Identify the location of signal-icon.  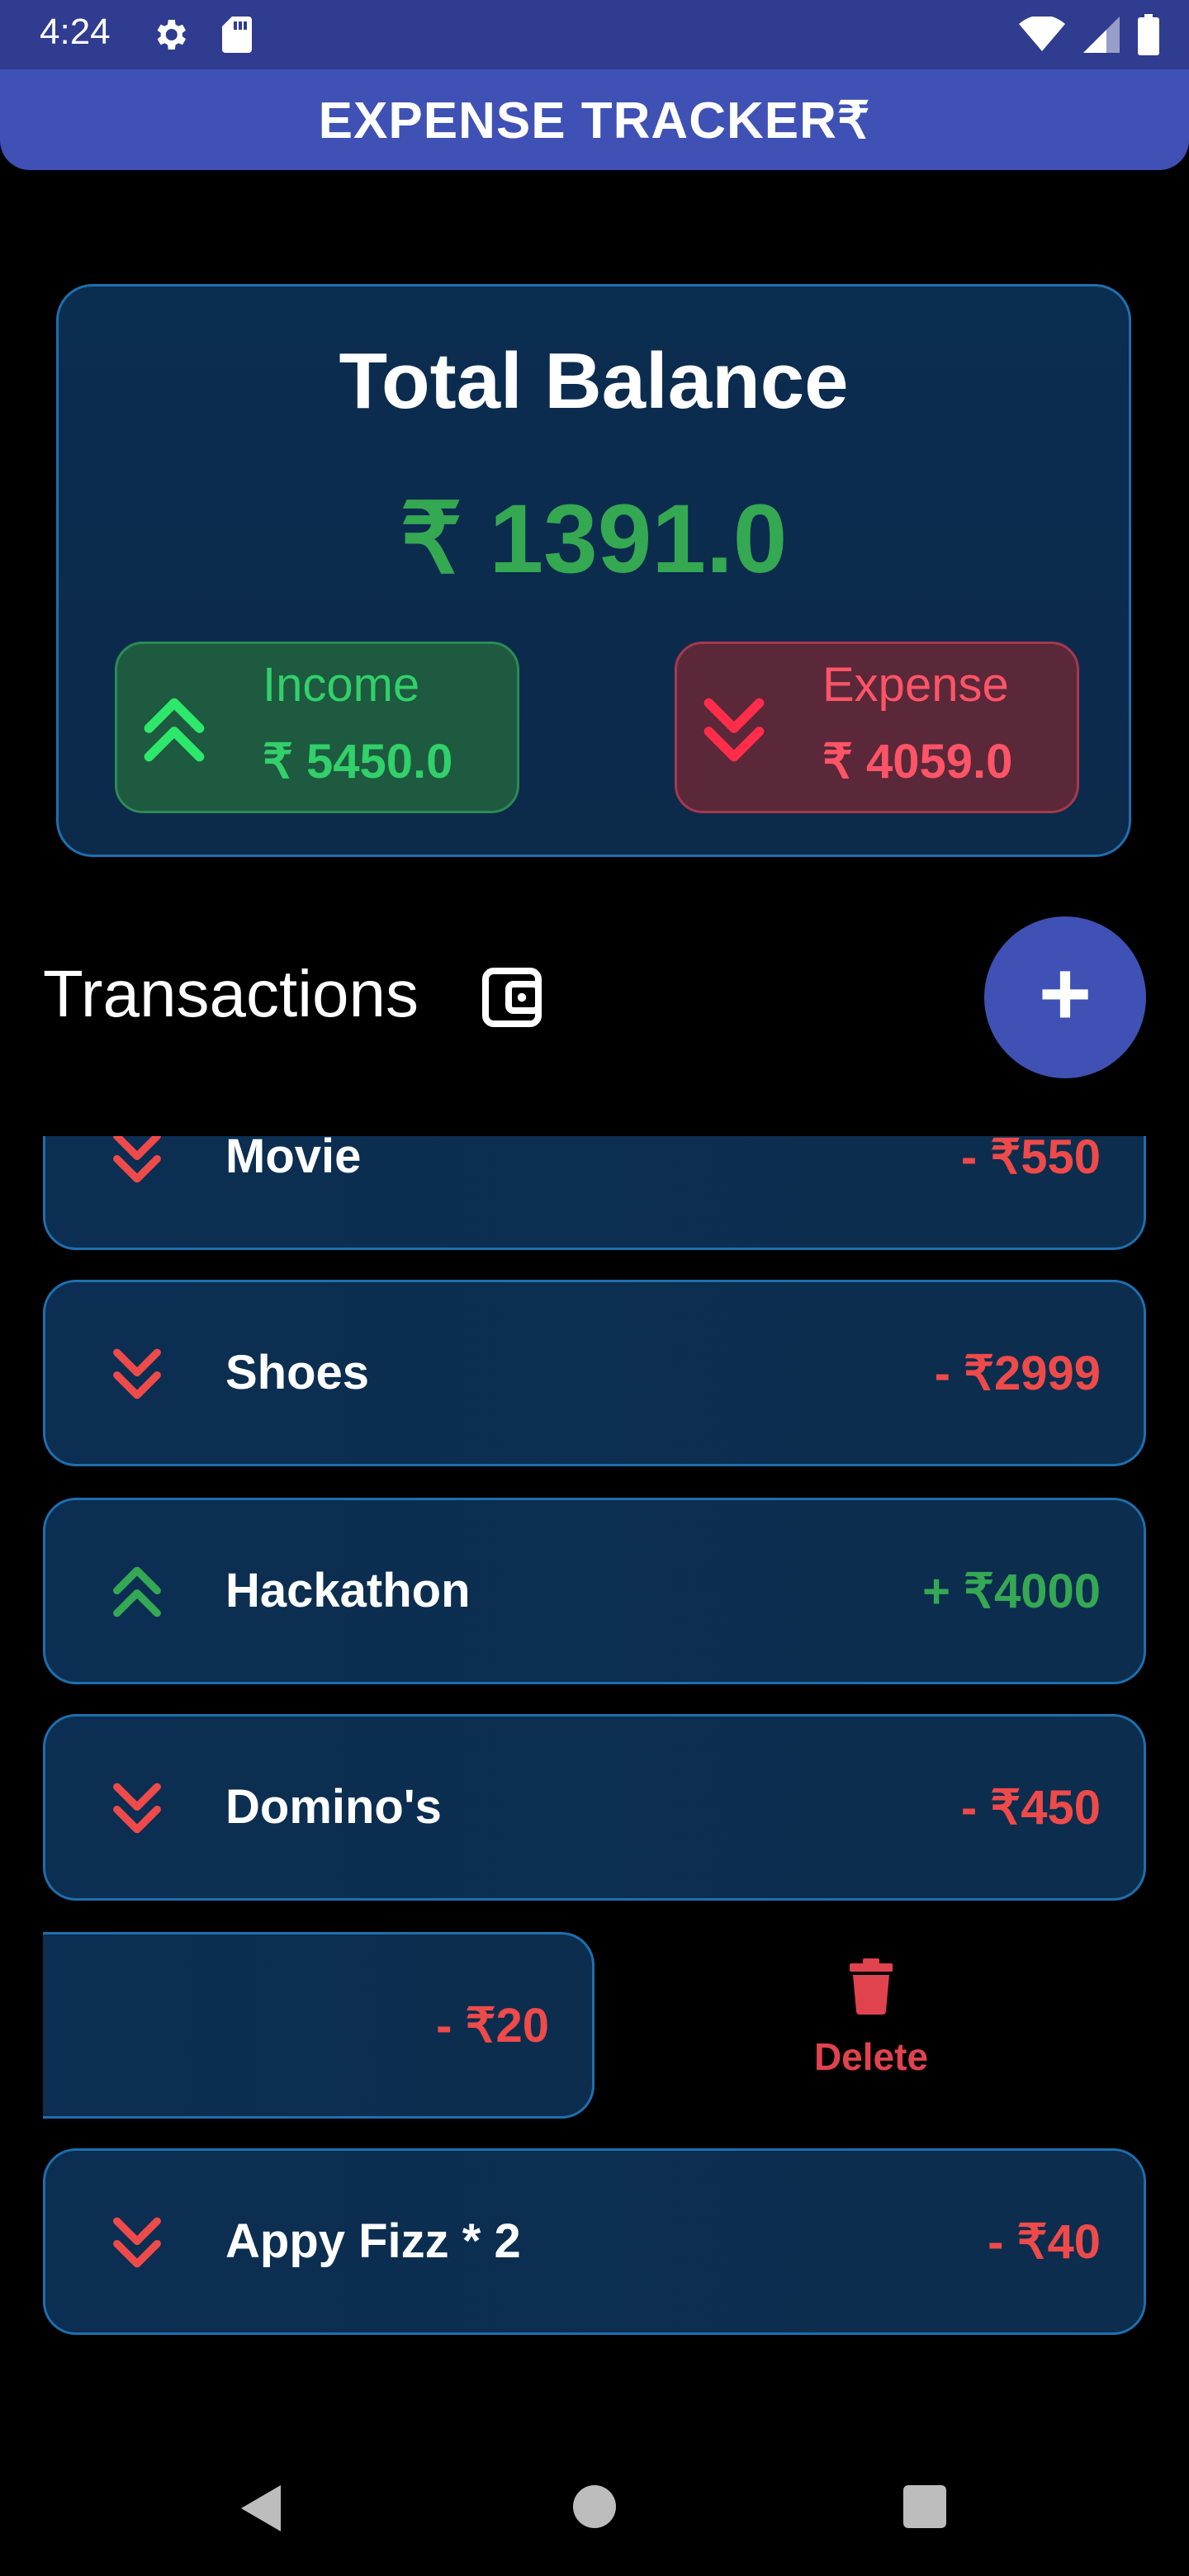
(1101, 35).